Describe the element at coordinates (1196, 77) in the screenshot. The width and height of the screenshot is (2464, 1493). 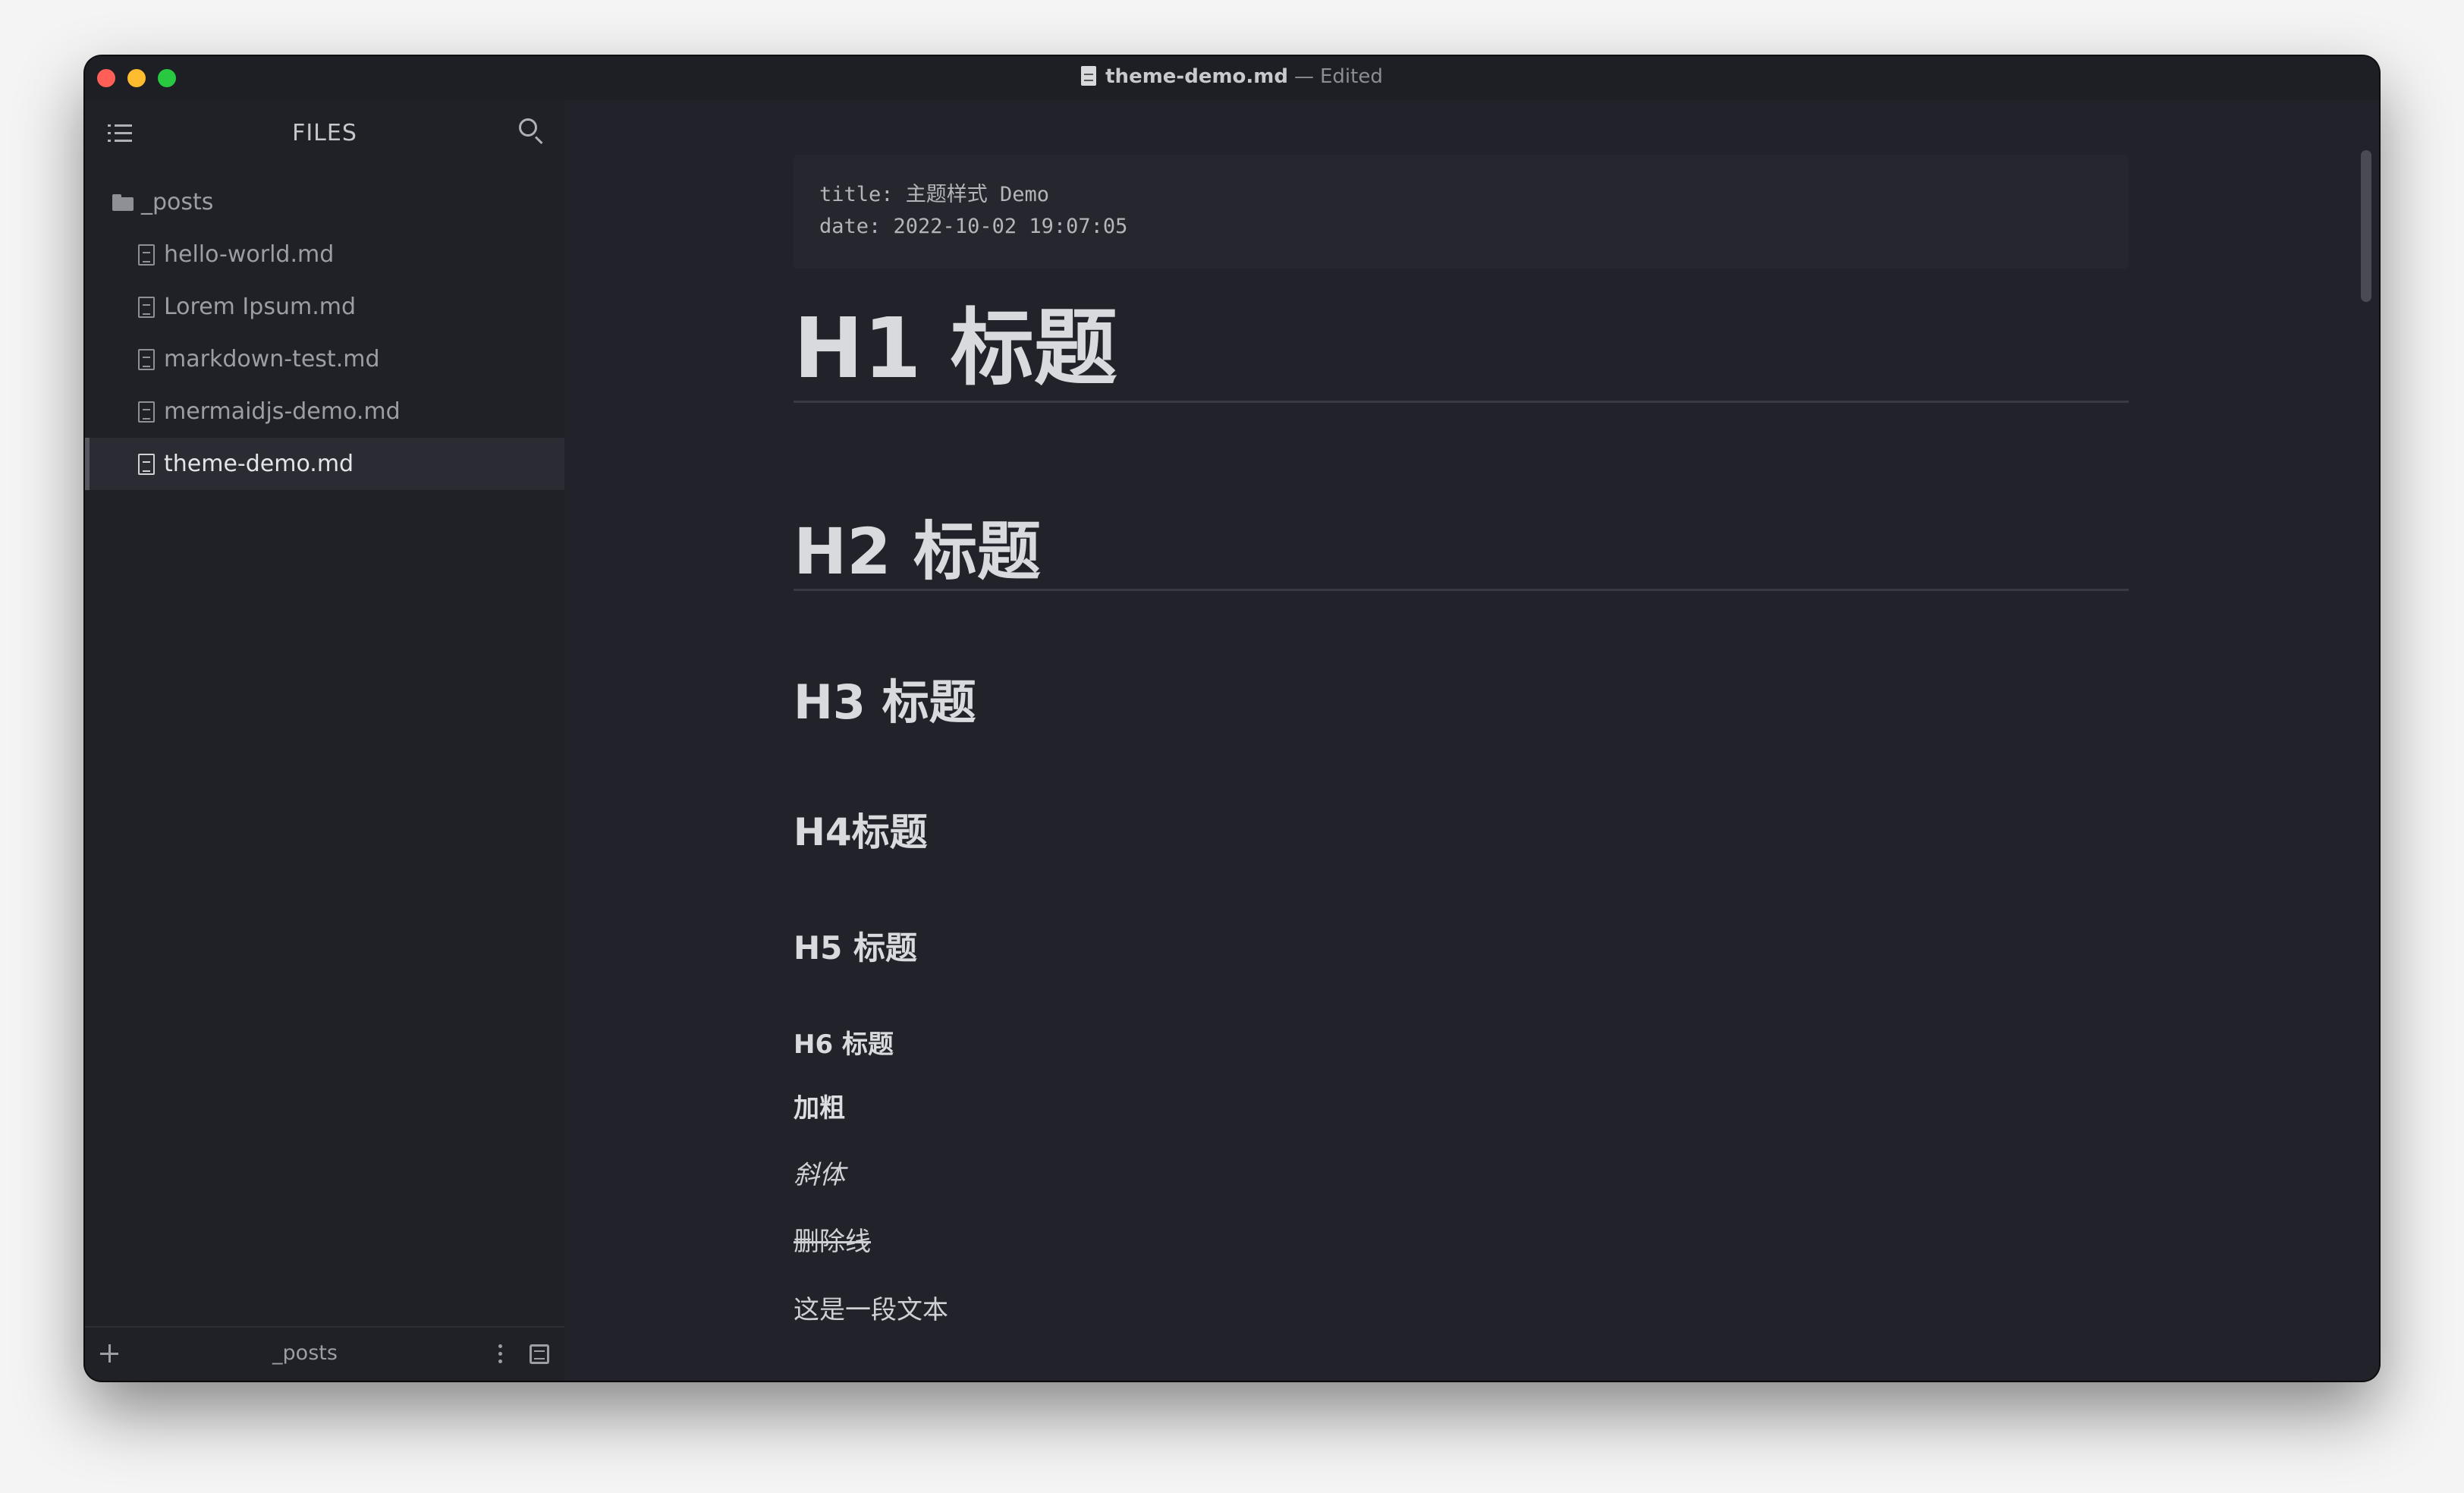
I see `window-filename: theme-demo.md` at that location.